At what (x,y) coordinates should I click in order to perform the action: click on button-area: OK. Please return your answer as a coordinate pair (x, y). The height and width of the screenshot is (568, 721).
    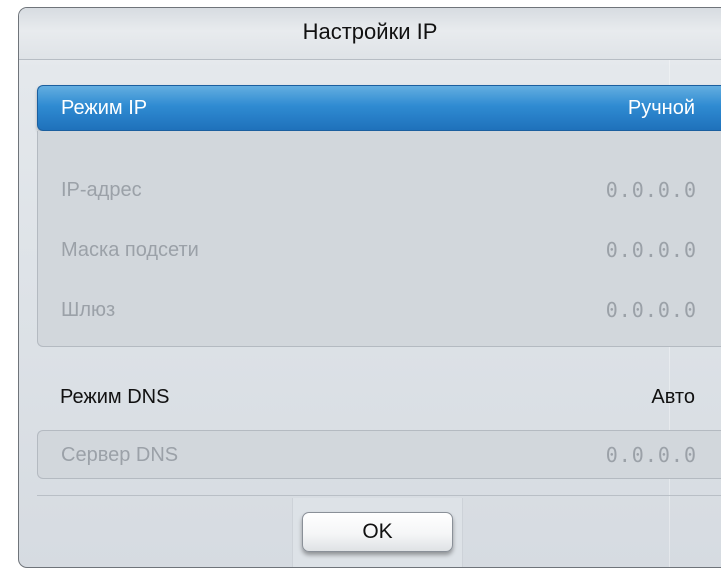
    Looking at the image, I should click on (377, 532).